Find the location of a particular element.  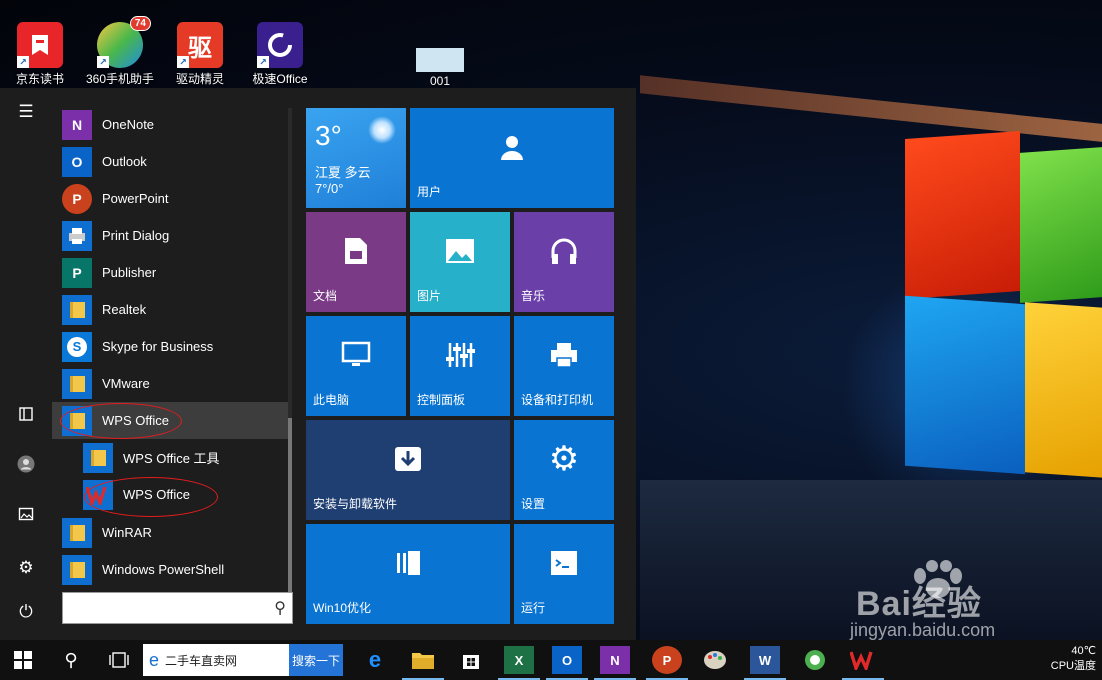

download-box-icon is located at coordinates (408, 459).